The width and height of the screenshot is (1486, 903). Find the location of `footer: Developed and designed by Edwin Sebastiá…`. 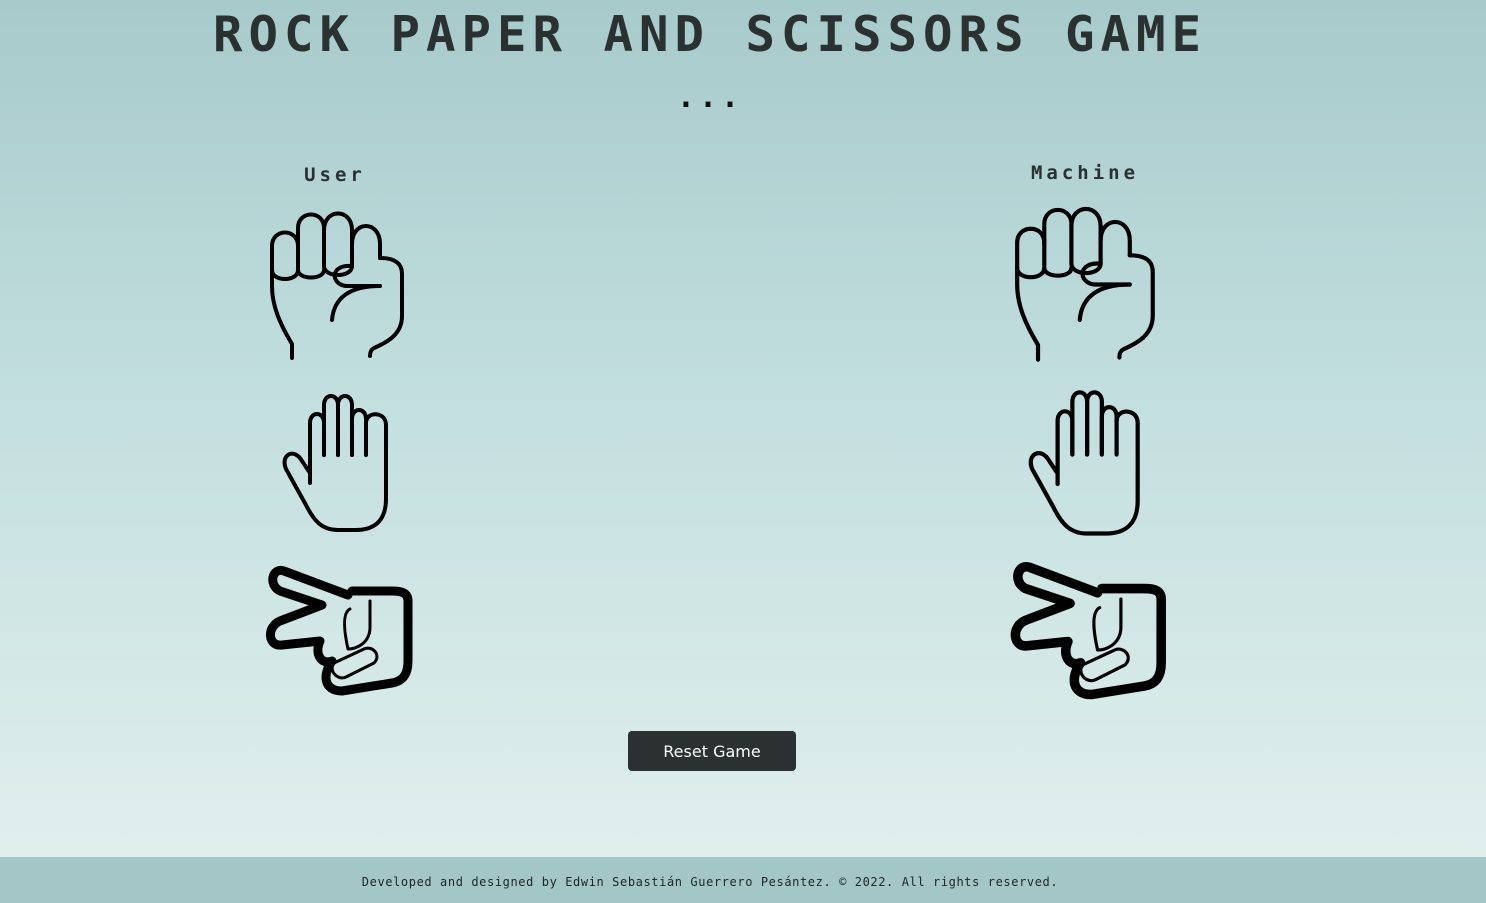

footer: Developed and designed by Edwin Sebastiá… is located at coordinates (743, 880).